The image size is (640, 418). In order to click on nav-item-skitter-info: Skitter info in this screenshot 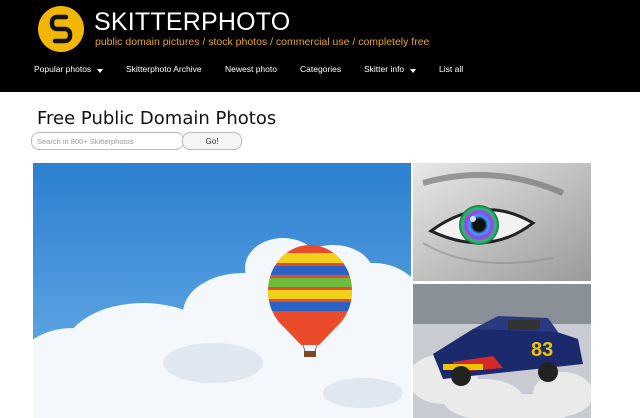, I will do `click(390, 69)`.